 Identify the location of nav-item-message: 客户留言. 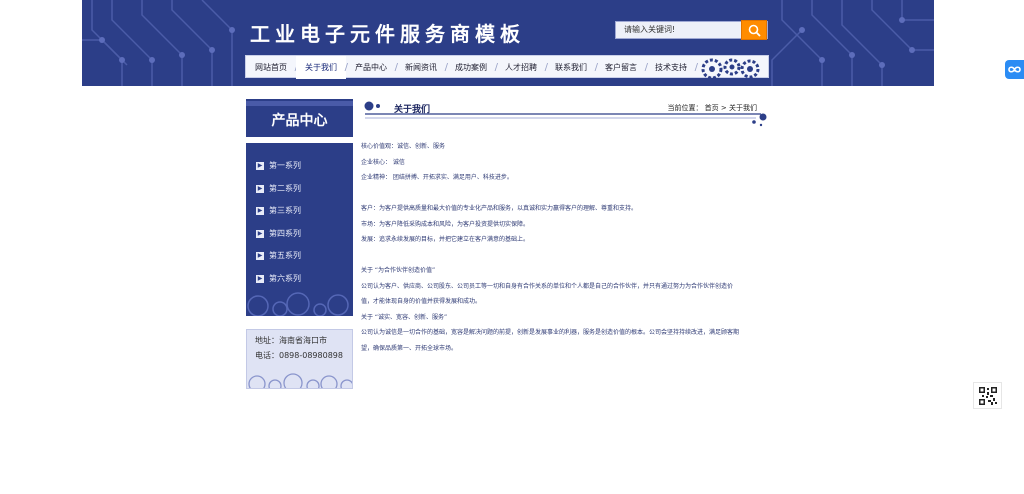
(622, 67).